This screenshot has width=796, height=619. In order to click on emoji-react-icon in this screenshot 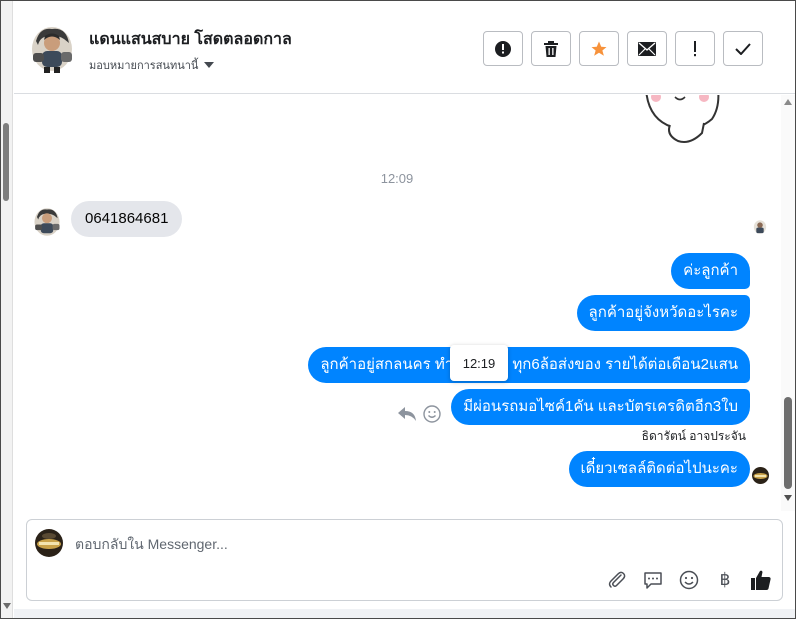, I will do `click(432, 414)`.